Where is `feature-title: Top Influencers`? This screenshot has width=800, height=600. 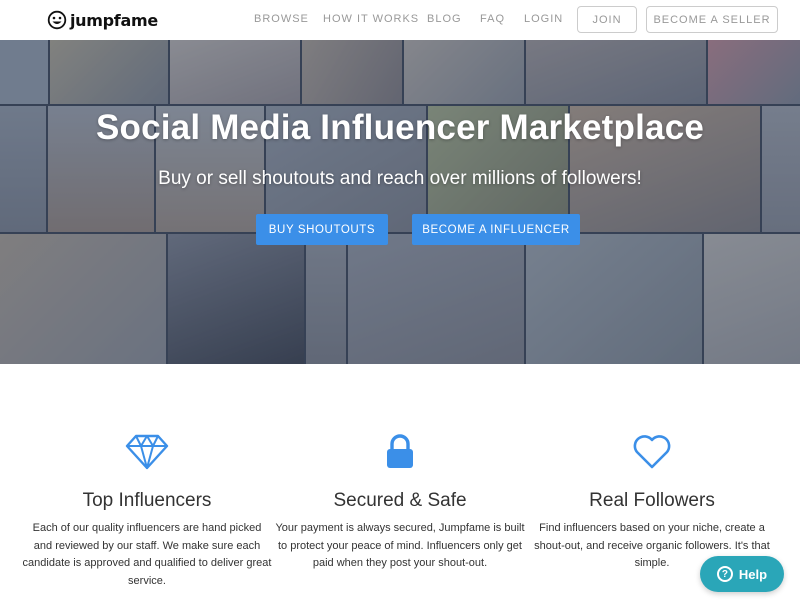 feature-title: Top Influencers is located at coordinates (147, 500).